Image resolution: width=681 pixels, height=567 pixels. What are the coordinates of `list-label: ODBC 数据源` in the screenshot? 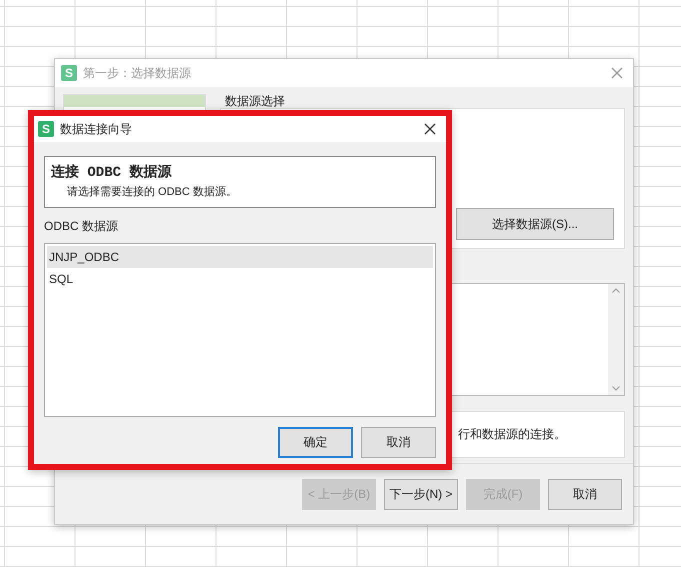 It's located at (81, 226).